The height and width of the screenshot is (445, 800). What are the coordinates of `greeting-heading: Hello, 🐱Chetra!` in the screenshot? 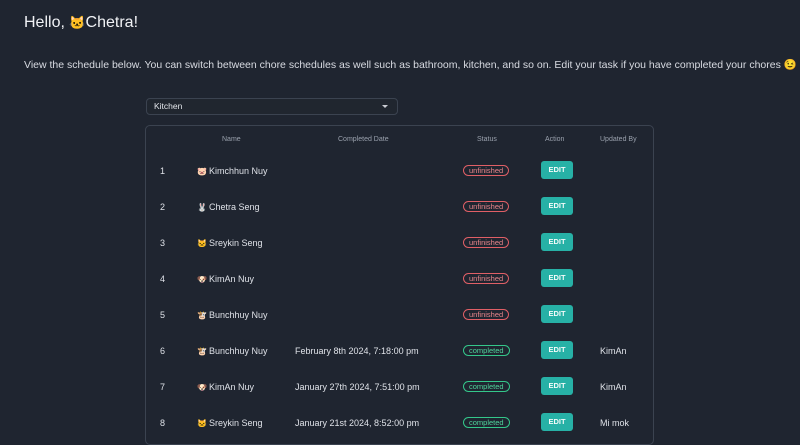 It's located at (81, 23).